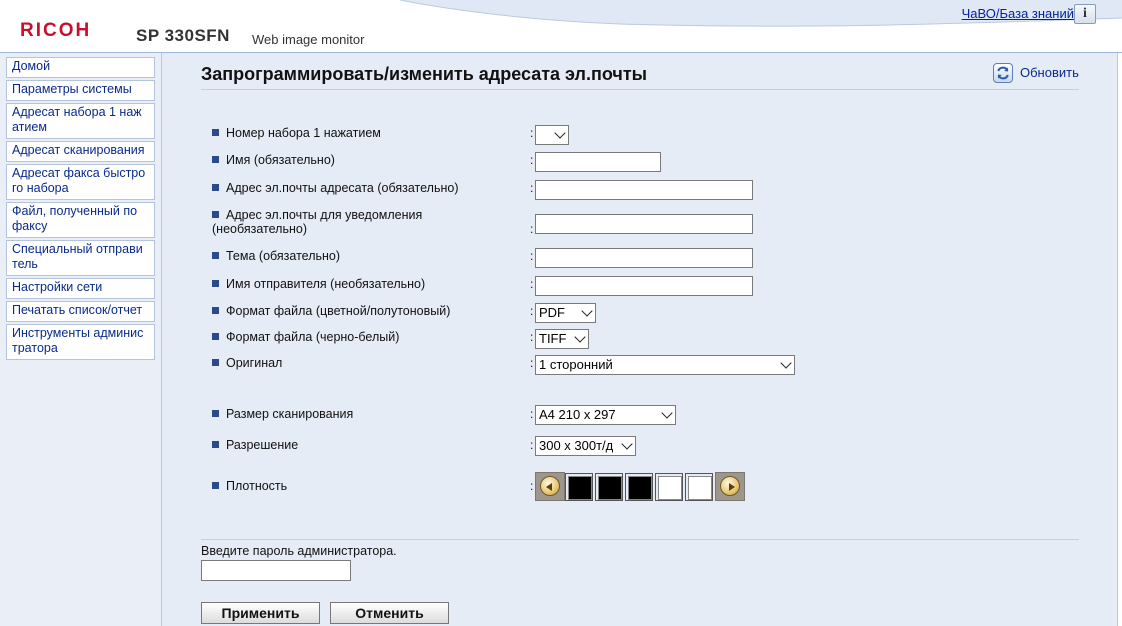 This screenshot has height=626, width=1122. Describe the element at coordinates (598, 162) in the screenshot. I see `name-input` at that location.